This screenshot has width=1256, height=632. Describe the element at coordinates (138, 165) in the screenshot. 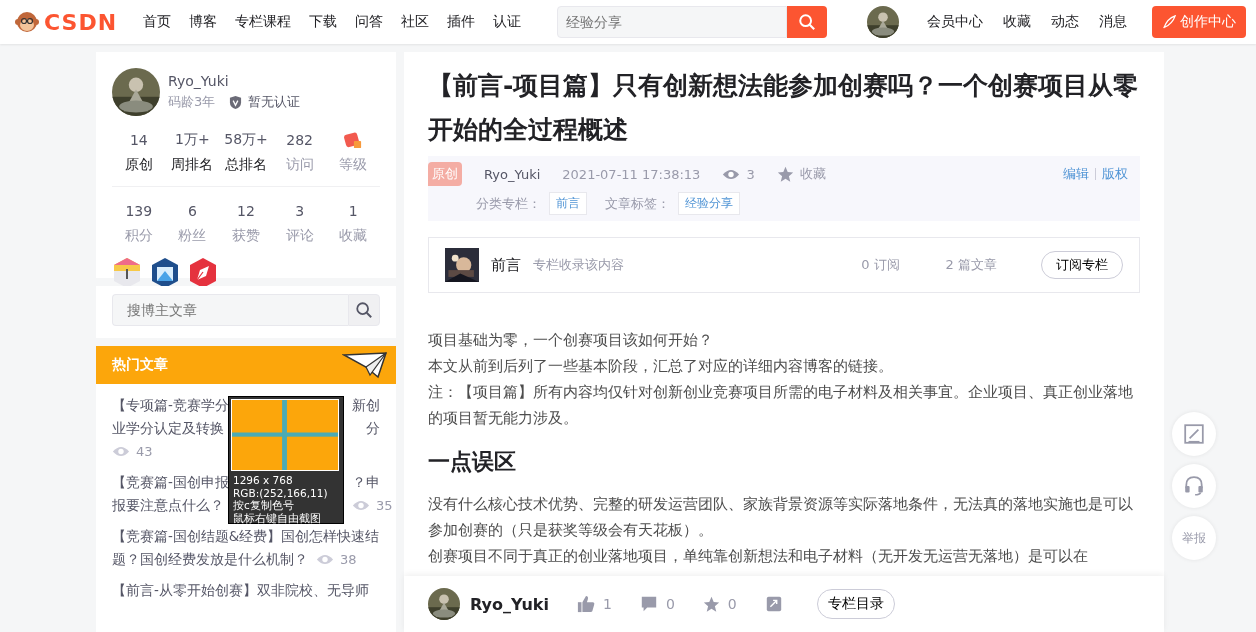

I see `stat-label: 原创` at that location.